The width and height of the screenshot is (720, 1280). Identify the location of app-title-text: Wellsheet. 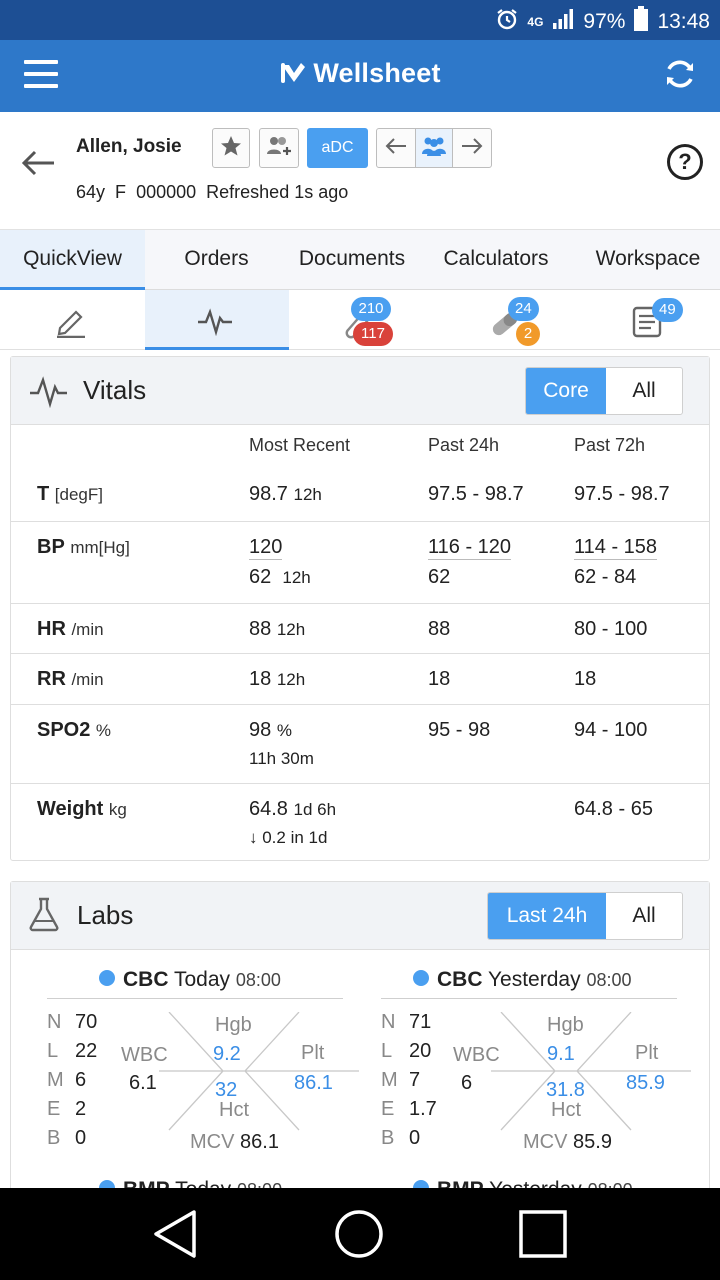
(377, 73).